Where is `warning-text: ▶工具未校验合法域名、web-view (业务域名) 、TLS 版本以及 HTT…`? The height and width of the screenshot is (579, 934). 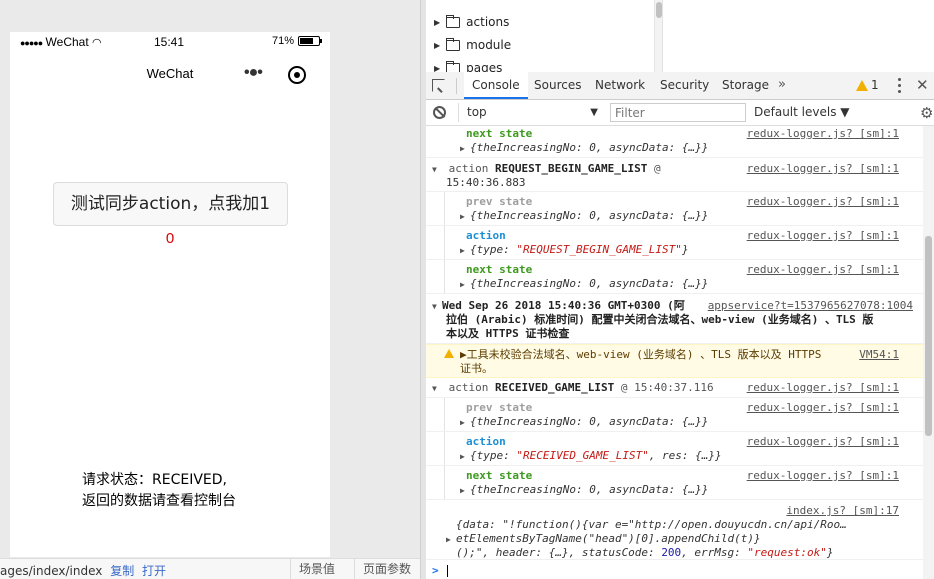
warning-text: ▶工具未校验合法域名、web-view (业务域名) 、TLS 版本以及 HTT… is located at coordinates (640, 355).